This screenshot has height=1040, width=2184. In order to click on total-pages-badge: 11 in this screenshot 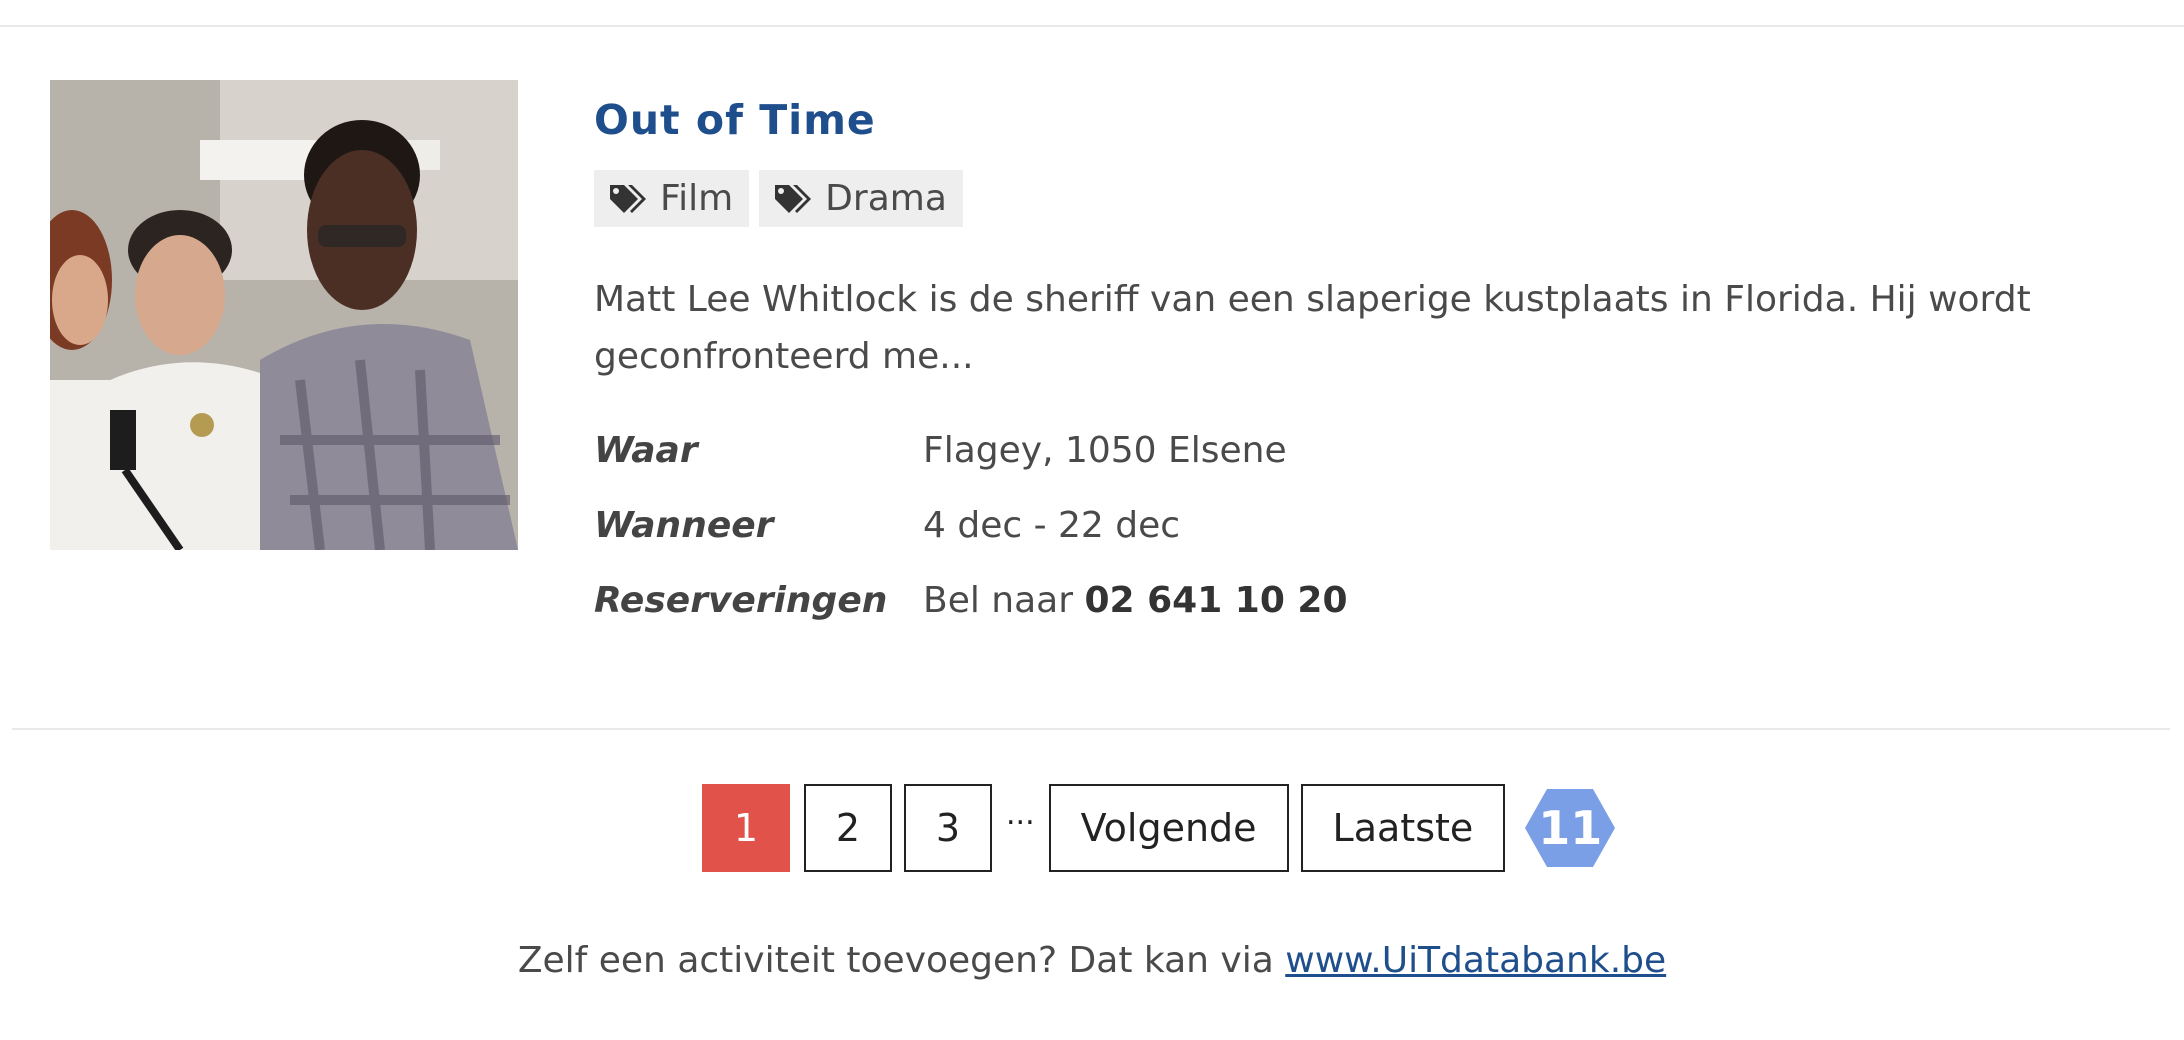, I will do `click(1570, 828)`.